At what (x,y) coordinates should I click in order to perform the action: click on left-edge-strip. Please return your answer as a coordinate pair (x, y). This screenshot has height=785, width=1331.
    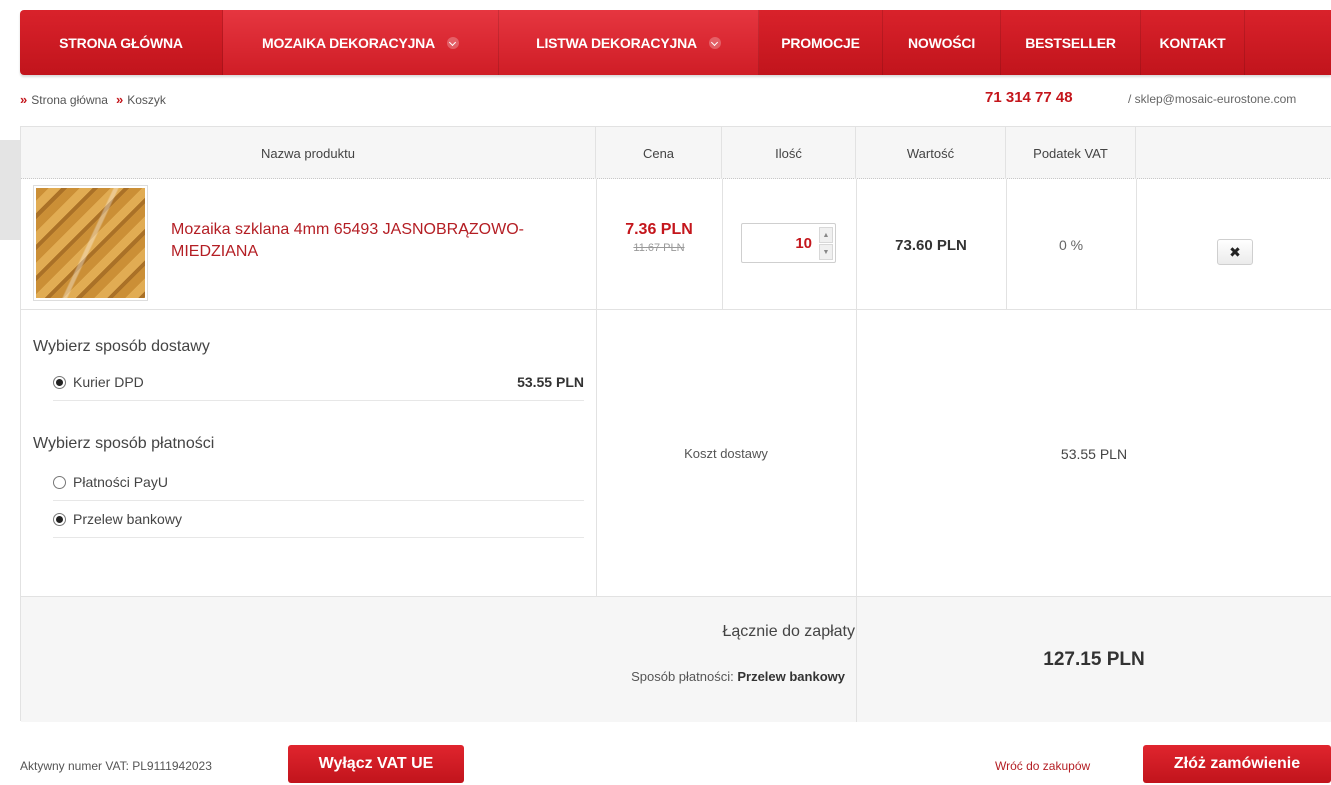
    Looking at the image, I should click on (10, 190).